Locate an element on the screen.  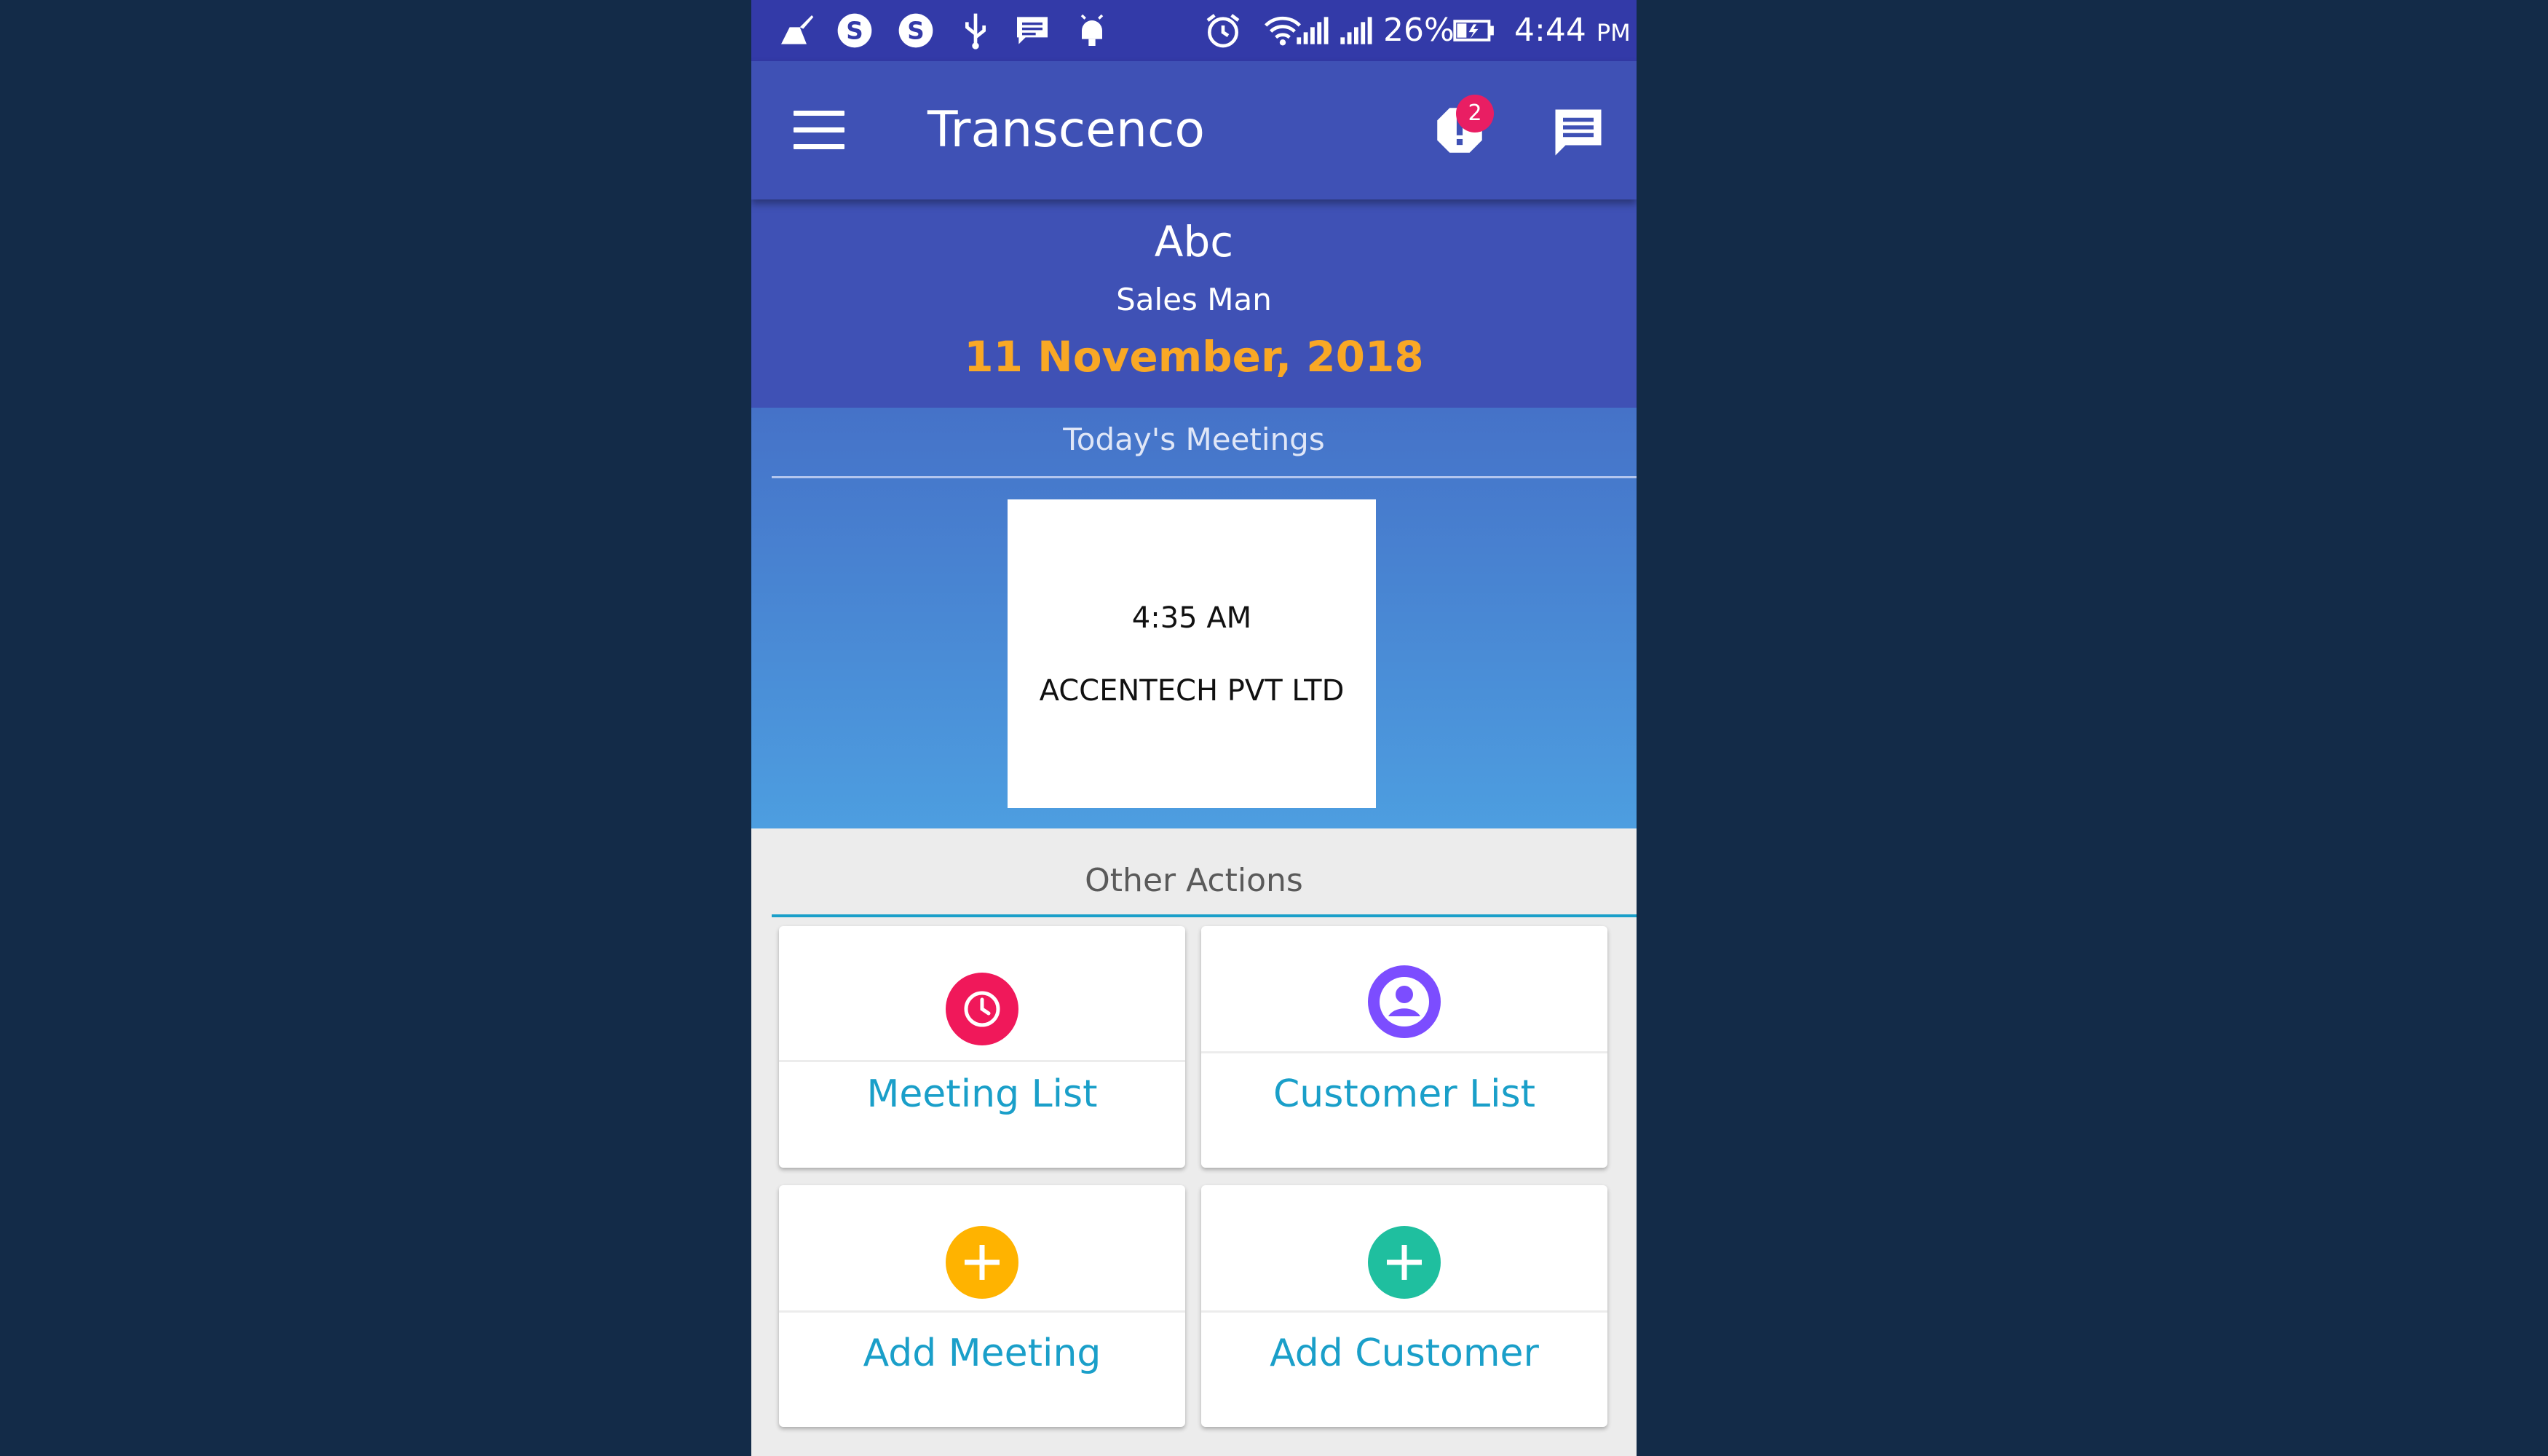
user-name: Abc is located at coordinates (1194, 241).